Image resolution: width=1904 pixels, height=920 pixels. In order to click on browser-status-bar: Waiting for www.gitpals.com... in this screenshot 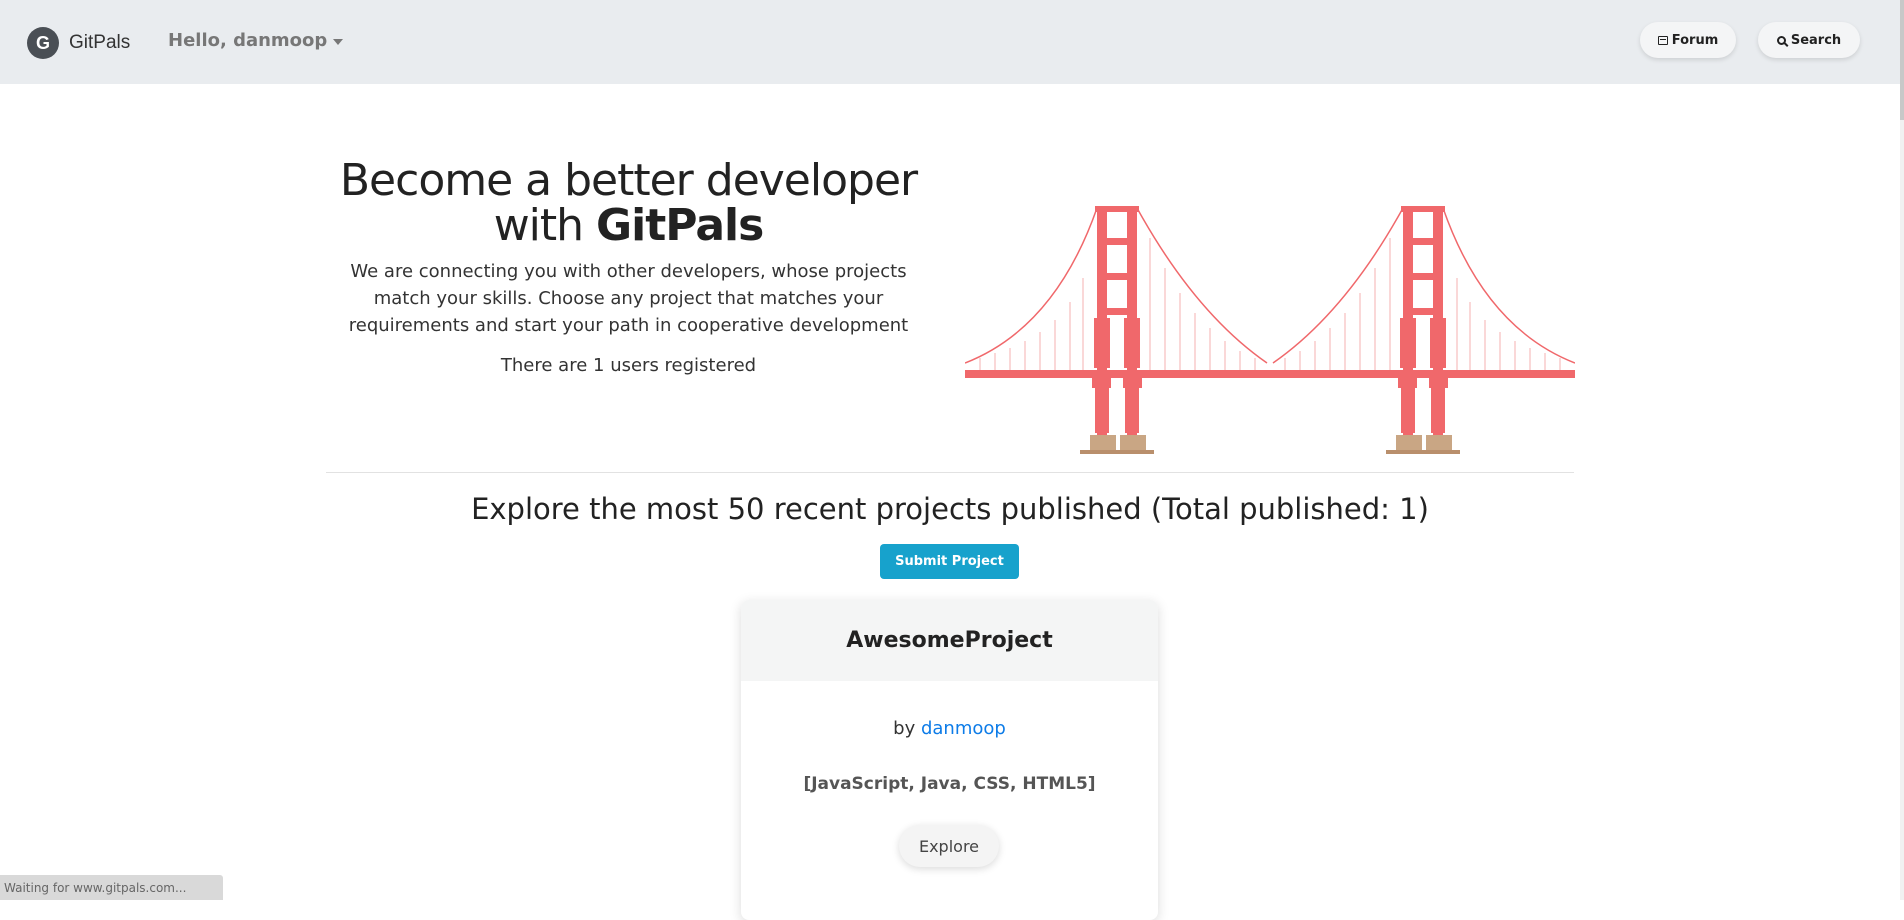, I will do `click(111, 887)`.